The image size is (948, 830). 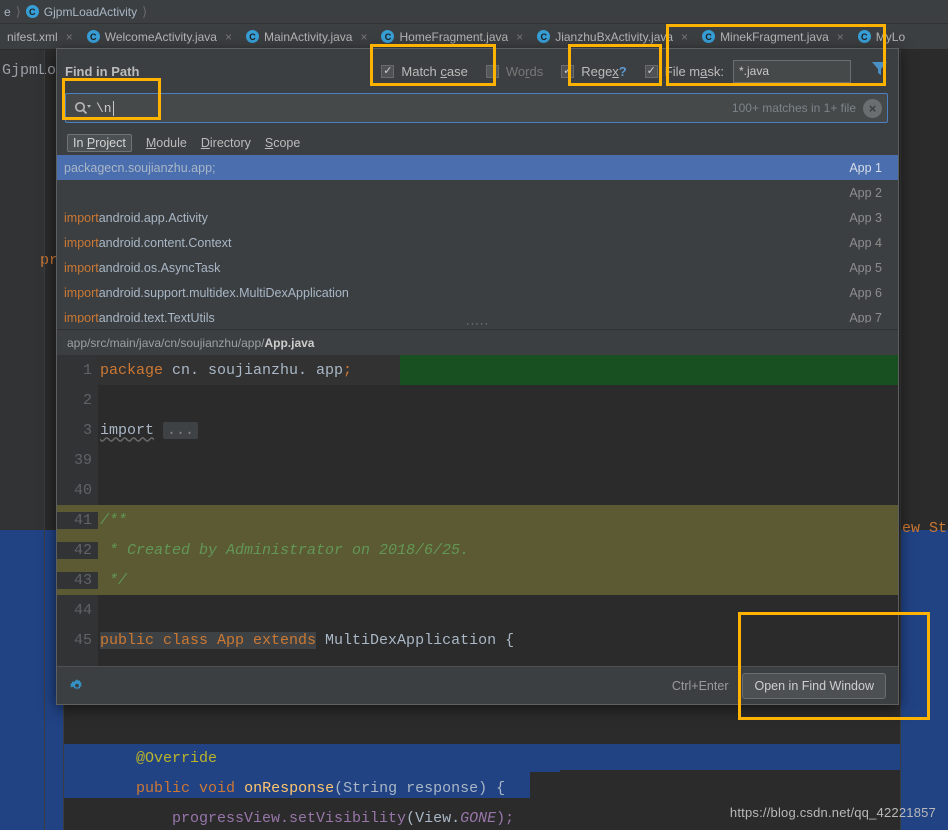 I want to click on editor-tab: nifest.xml ×, so click(x=40, y=36).